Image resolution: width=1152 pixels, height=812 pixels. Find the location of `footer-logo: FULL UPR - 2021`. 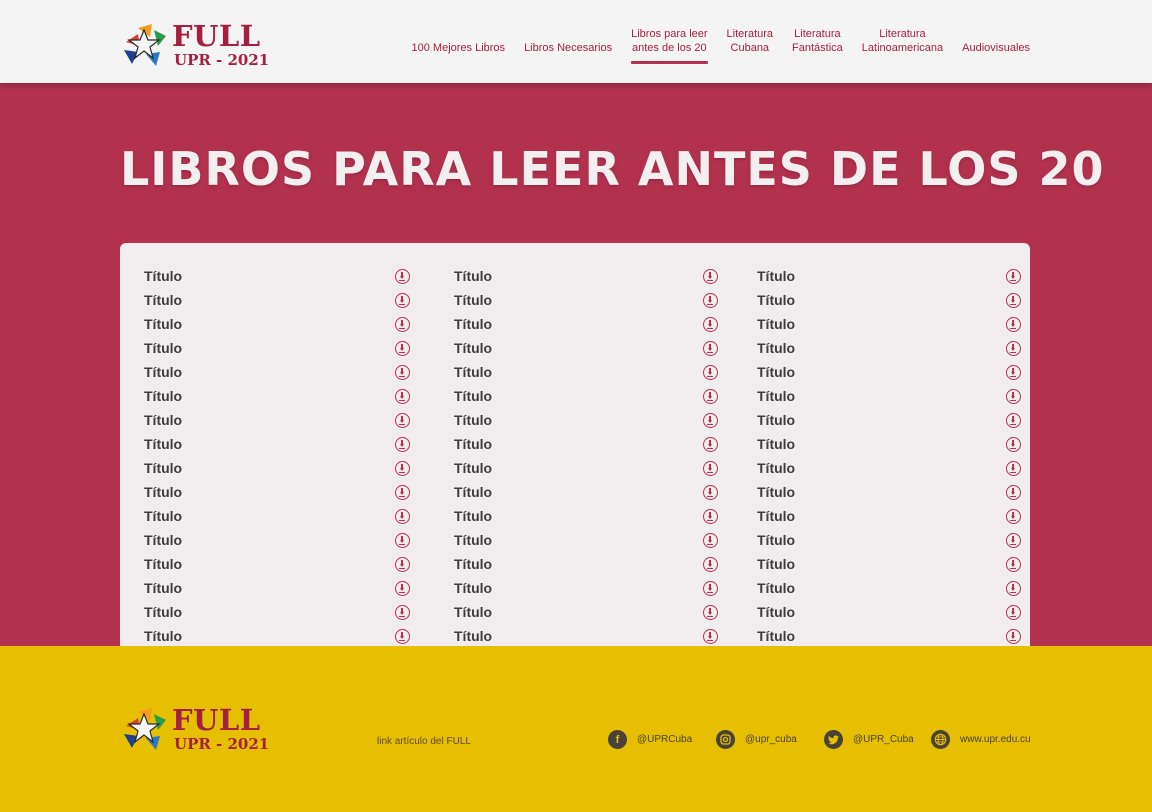

footer-logo: FULL UPR - 2021 is located at coordinates (194, 729).